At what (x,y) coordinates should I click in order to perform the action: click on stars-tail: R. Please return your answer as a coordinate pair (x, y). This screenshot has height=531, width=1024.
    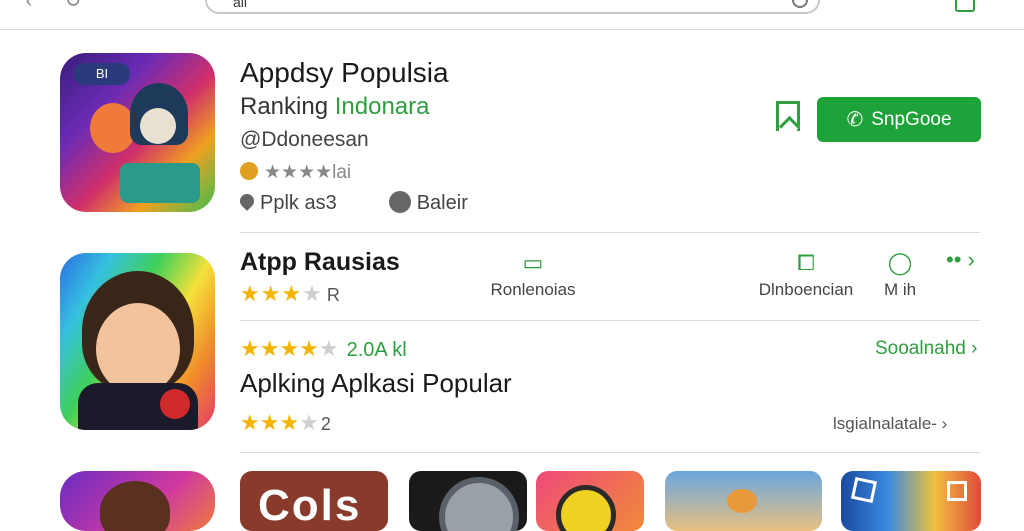
    Looking at the image, I should click on (333, 295).